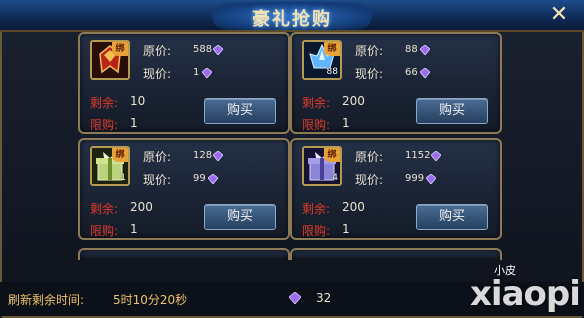  Describe the element at coordinates (411, 49) in the screenshot. I see `original-price-value: 88` at that location.